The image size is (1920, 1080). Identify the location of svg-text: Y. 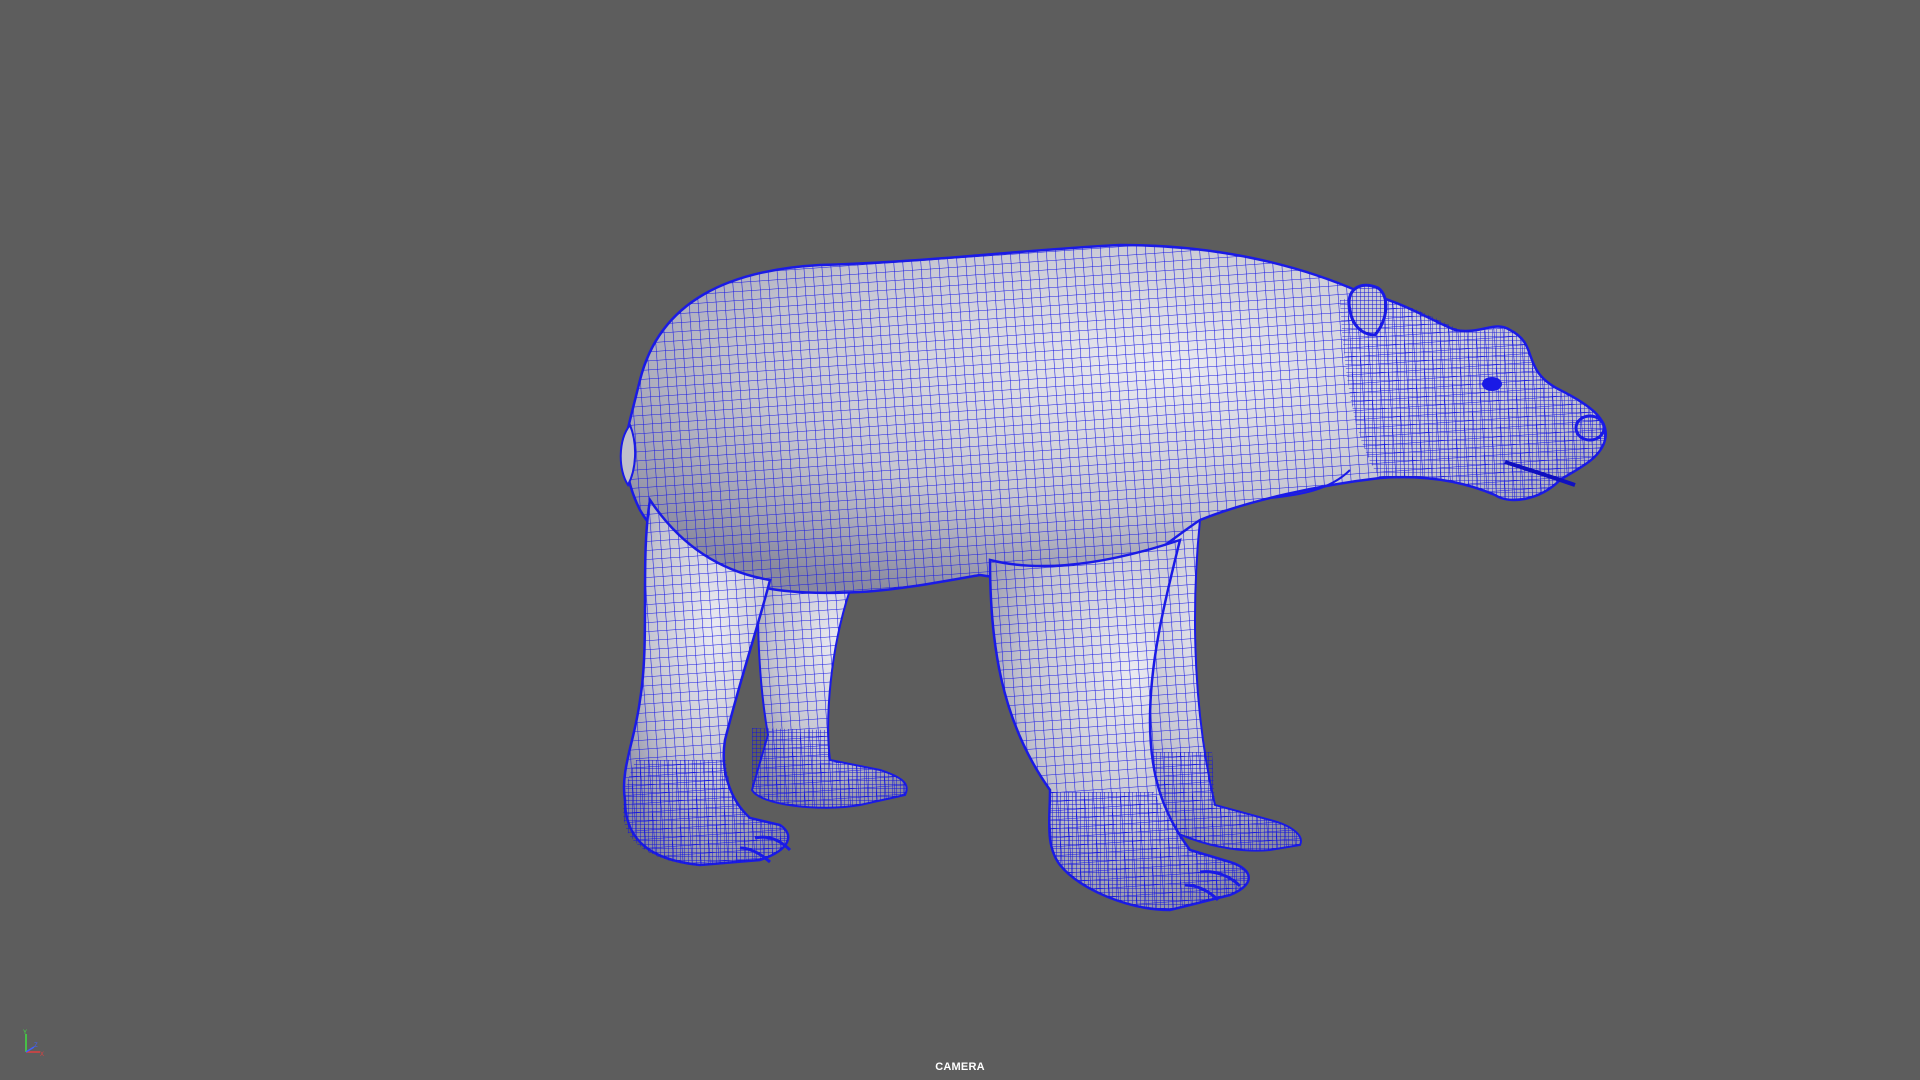
(25, 1033).